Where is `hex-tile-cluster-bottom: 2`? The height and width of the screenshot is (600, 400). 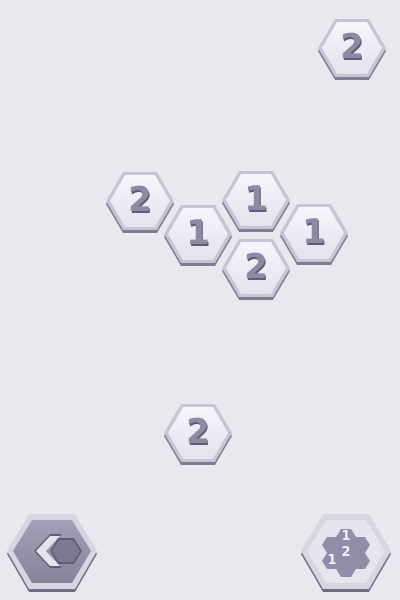
hex-tile-cluster-bottom: 2 is located at coordinates (256, 269).